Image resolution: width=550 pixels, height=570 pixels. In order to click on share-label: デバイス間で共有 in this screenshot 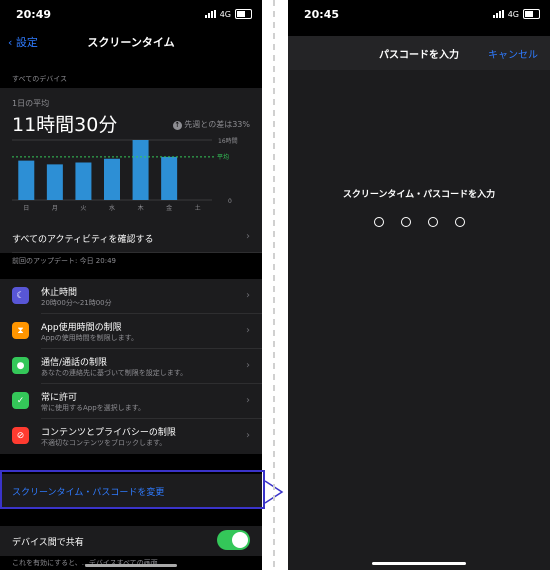, I will do `click(48, 543)`.